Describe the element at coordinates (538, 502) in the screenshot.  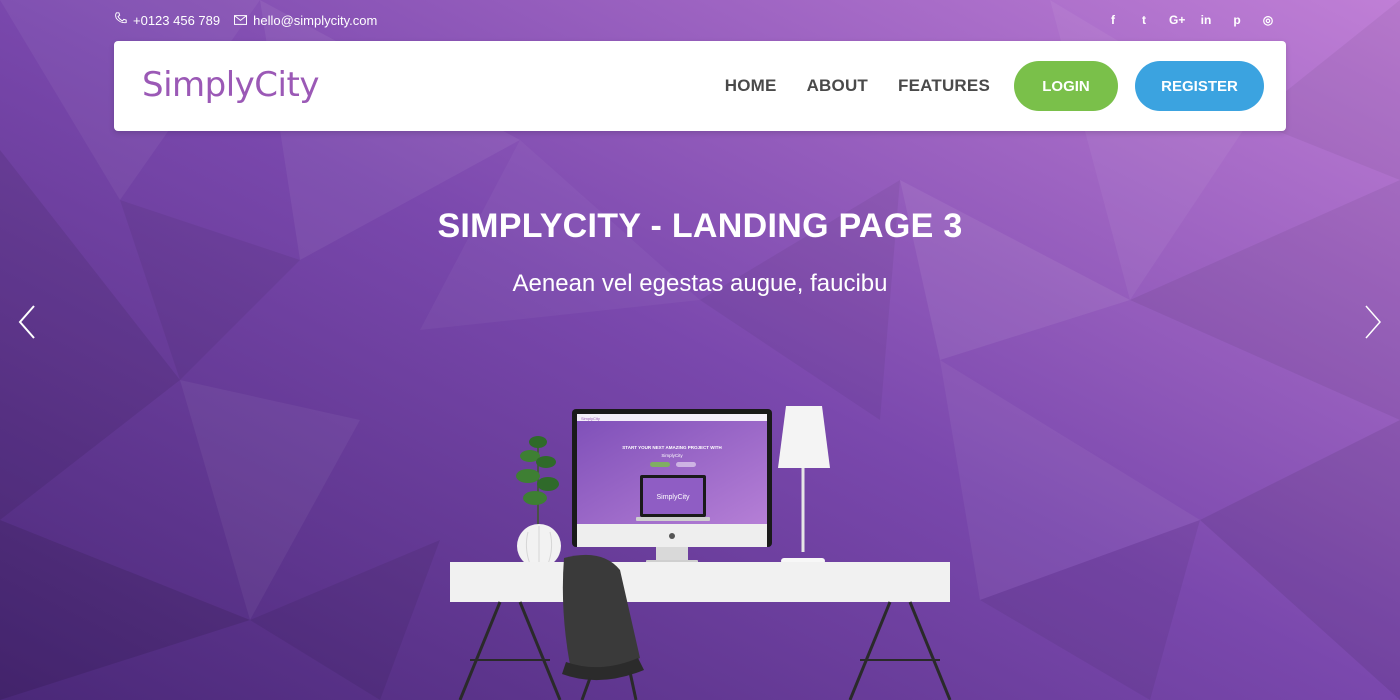
I see `potted-plant` at that location.